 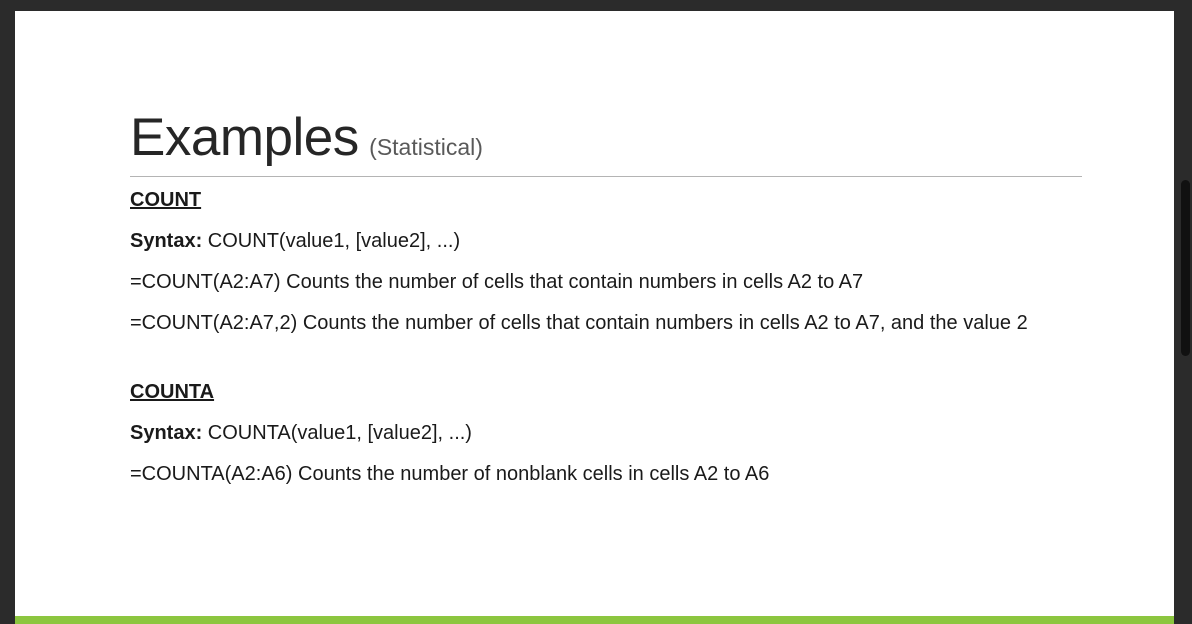 I want to click on slide-accent-bar, so click(x=594, y=620).